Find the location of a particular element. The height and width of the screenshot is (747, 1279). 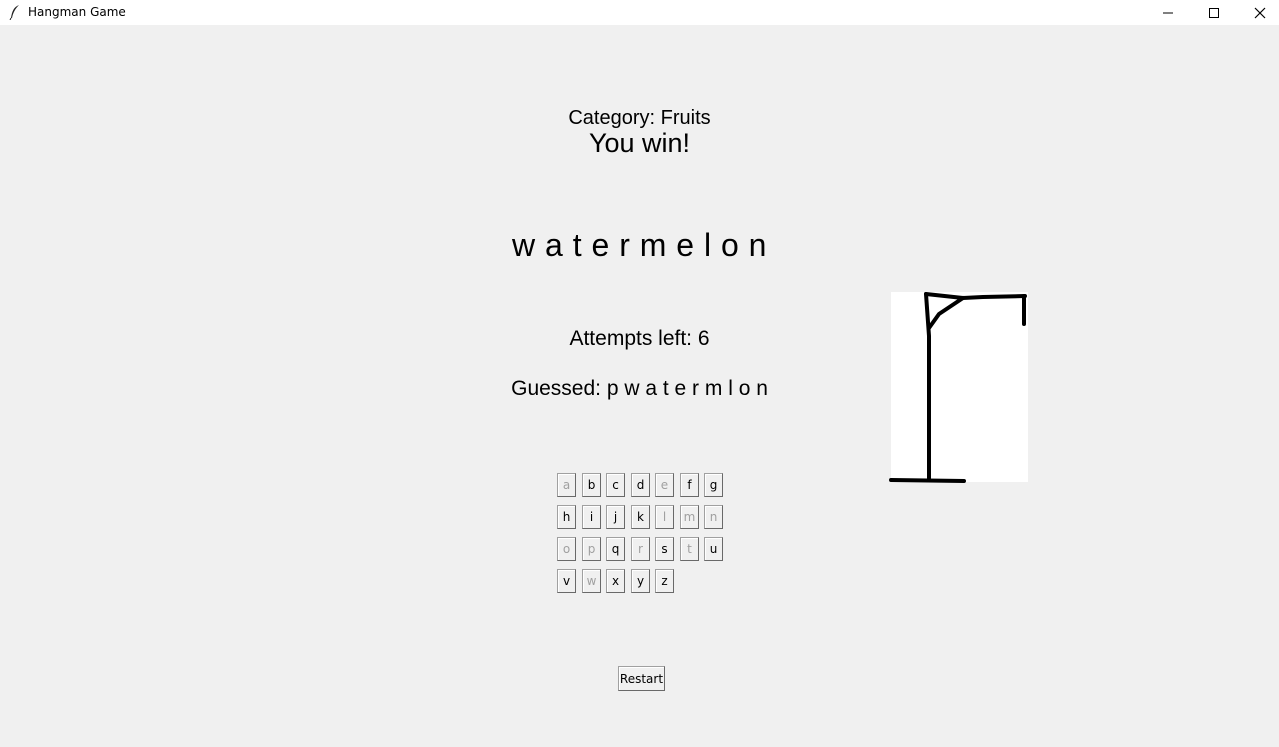

minimize-button is located at coordinates (1168, 12).